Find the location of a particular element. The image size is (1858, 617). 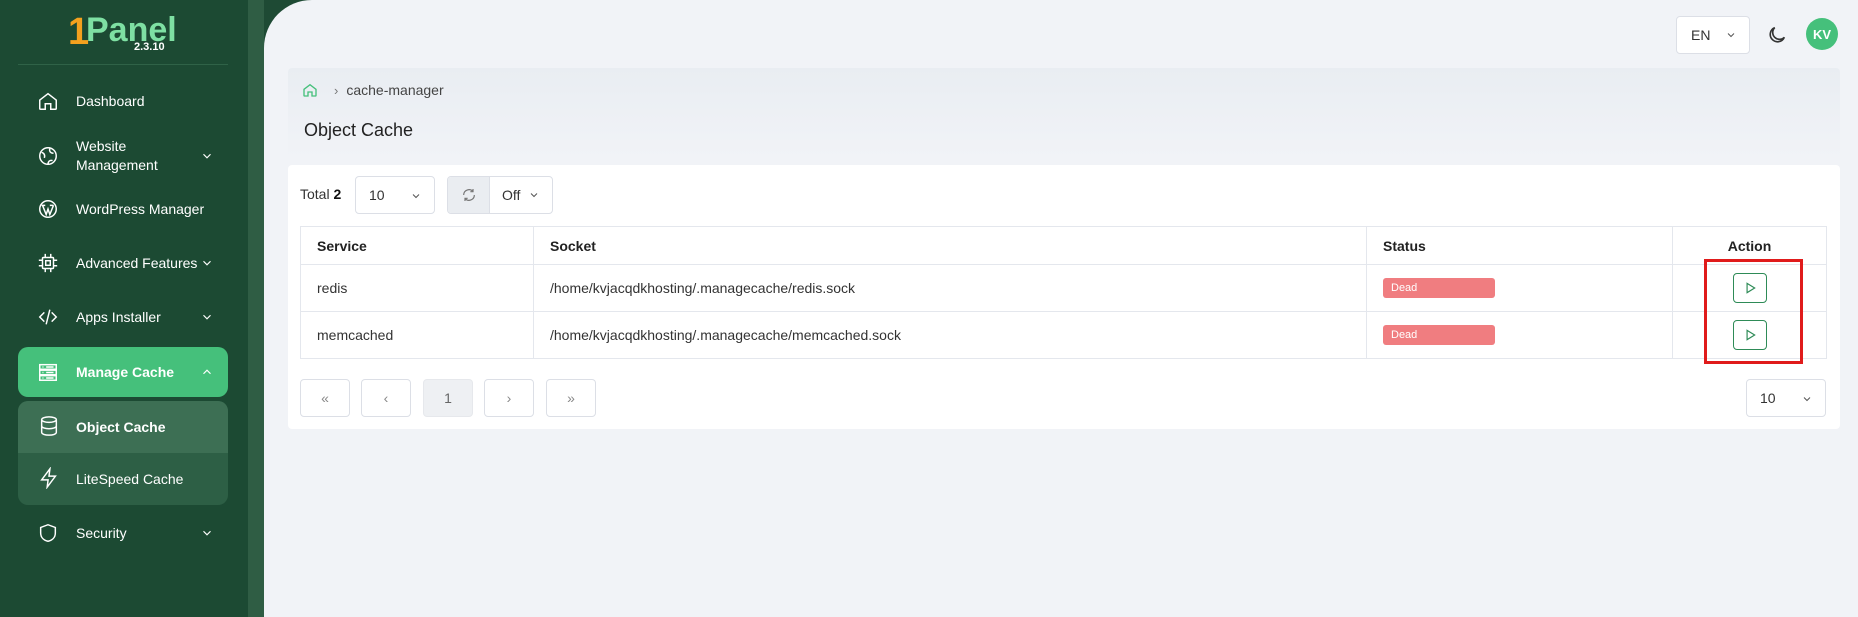

next-page-button: › is located at coordinates (509, 398).